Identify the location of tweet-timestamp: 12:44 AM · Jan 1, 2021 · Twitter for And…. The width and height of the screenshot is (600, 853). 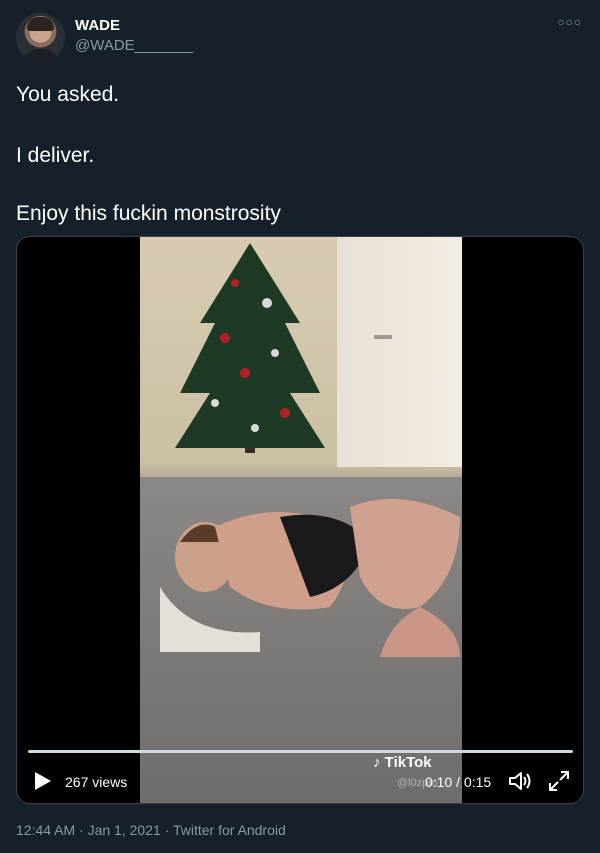
(151, 830).